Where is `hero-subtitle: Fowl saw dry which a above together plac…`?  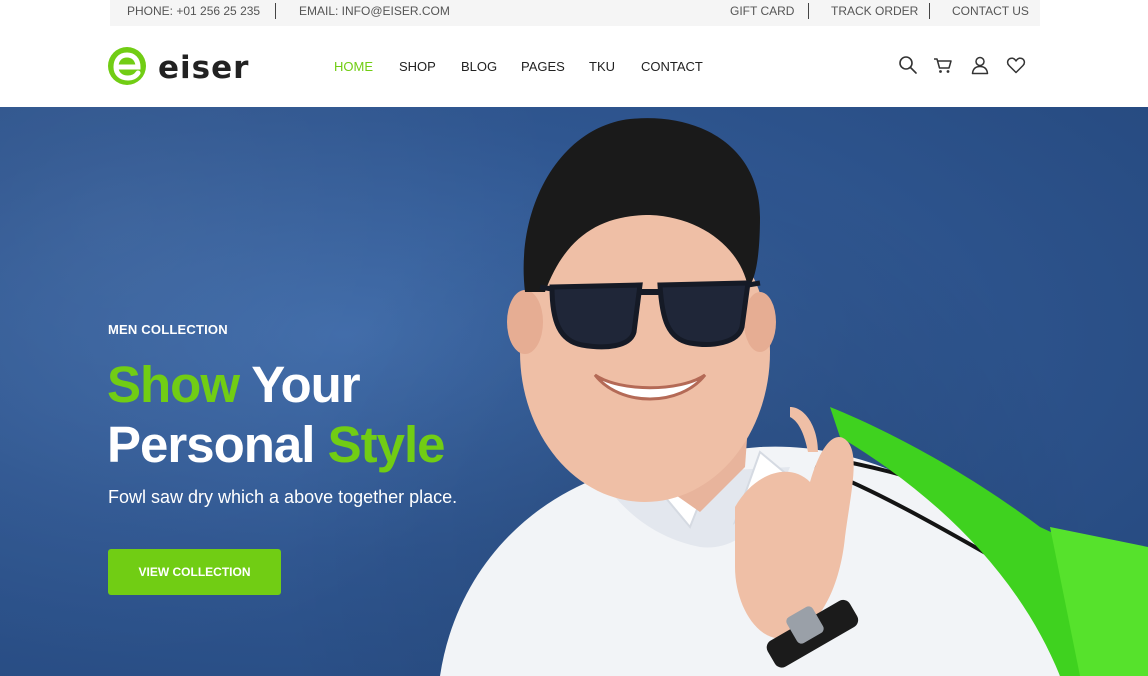 hero-subtitle: Fowl saw dry which a above together plac… is located at coordinates (283, 497).